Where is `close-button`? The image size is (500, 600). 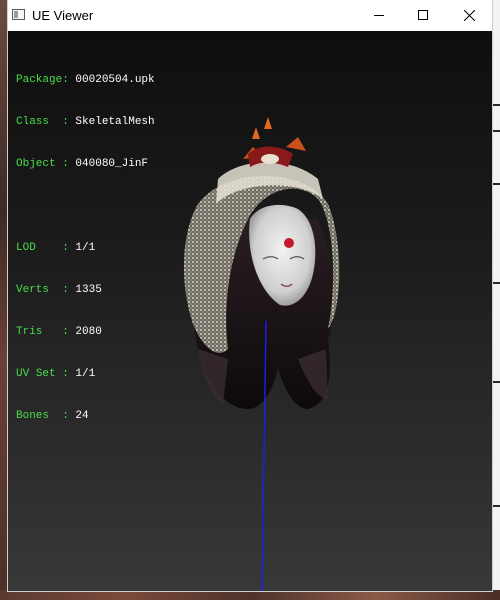
close-button is located at coordinates (469, 15).